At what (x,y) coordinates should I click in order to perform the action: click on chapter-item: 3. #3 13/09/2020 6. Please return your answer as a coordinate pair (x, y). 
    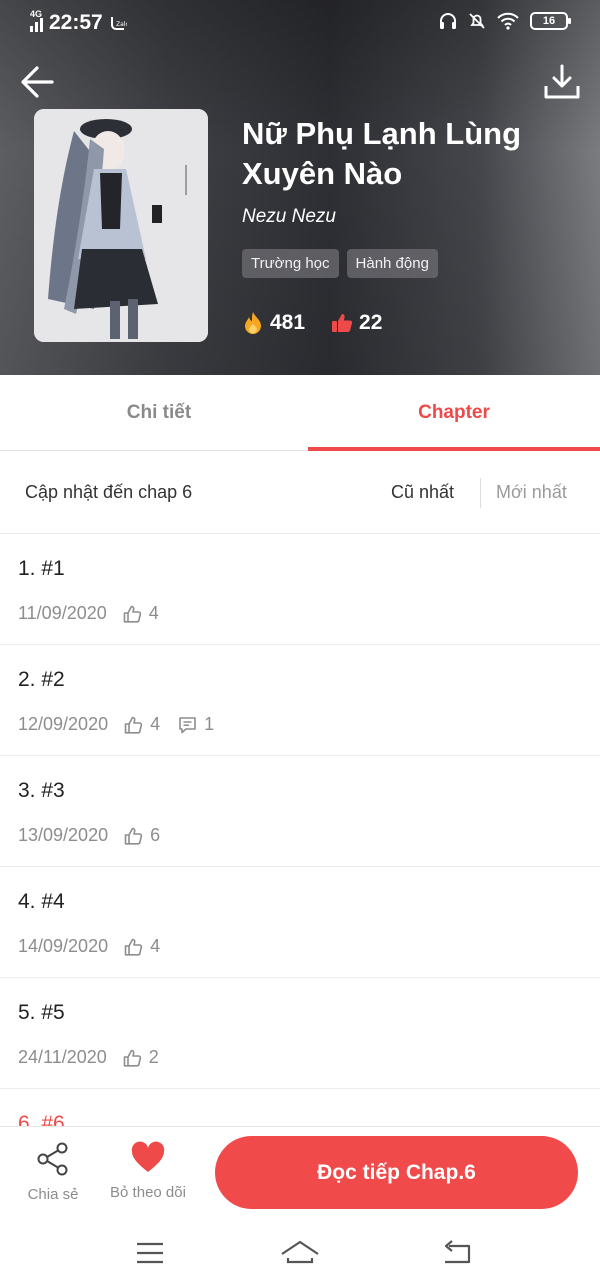
    Looking at the image, I should click on (300, 811).